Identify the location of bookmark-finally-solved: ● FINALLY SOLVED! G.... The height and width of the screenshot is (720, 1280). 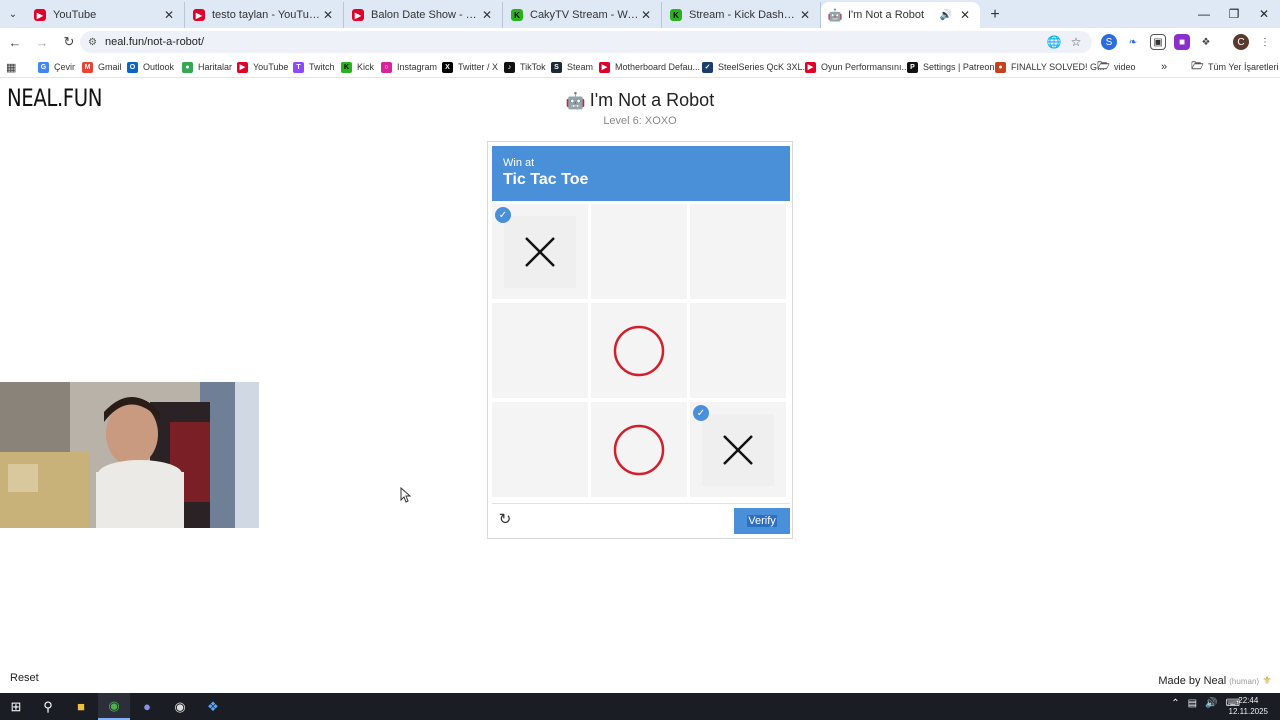
(1050, 67).